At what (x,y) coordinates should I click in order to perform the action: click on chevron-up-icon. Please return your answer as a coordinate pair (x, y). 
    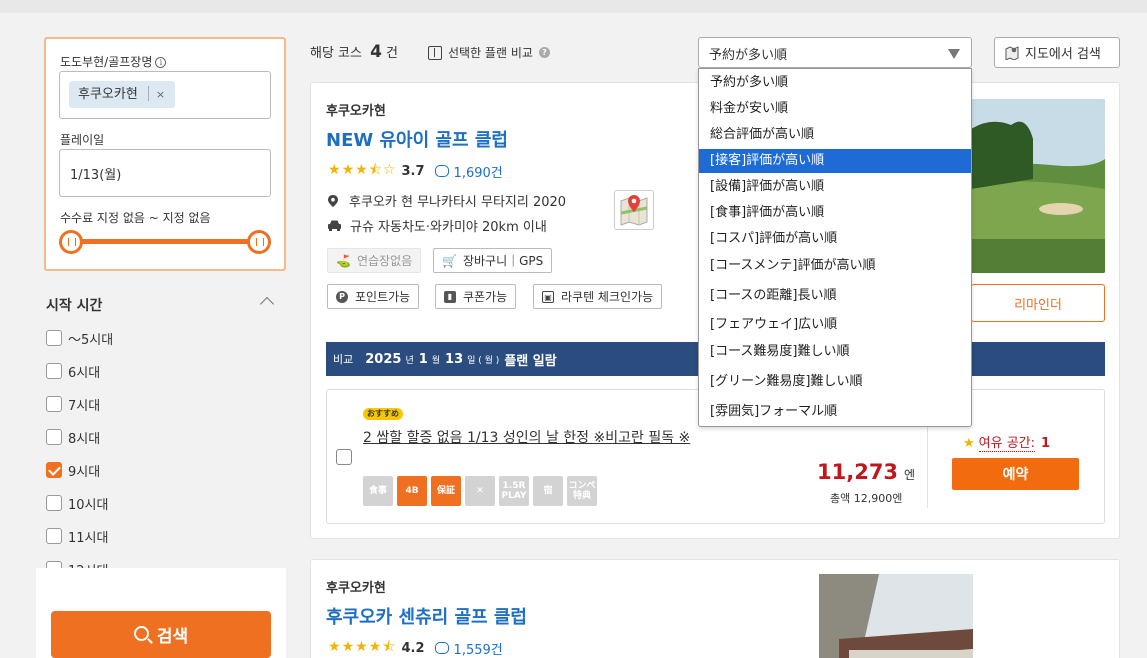
    Looking at the image, I should click on (267, 304).